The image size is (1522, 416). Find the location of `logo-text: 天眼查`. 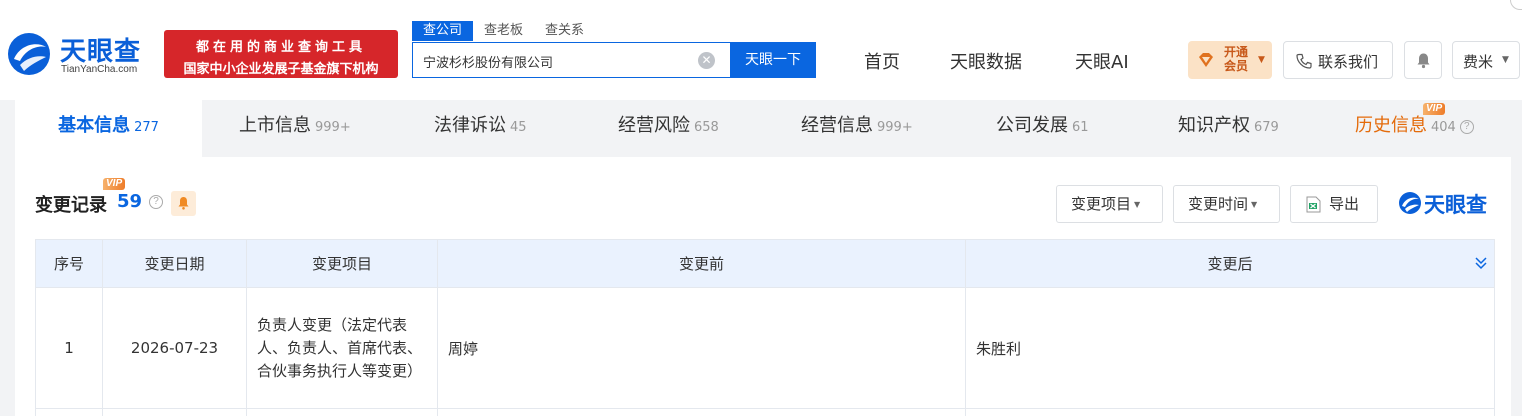

logo-text: 天眼查 is located at coordinates (101, 52).